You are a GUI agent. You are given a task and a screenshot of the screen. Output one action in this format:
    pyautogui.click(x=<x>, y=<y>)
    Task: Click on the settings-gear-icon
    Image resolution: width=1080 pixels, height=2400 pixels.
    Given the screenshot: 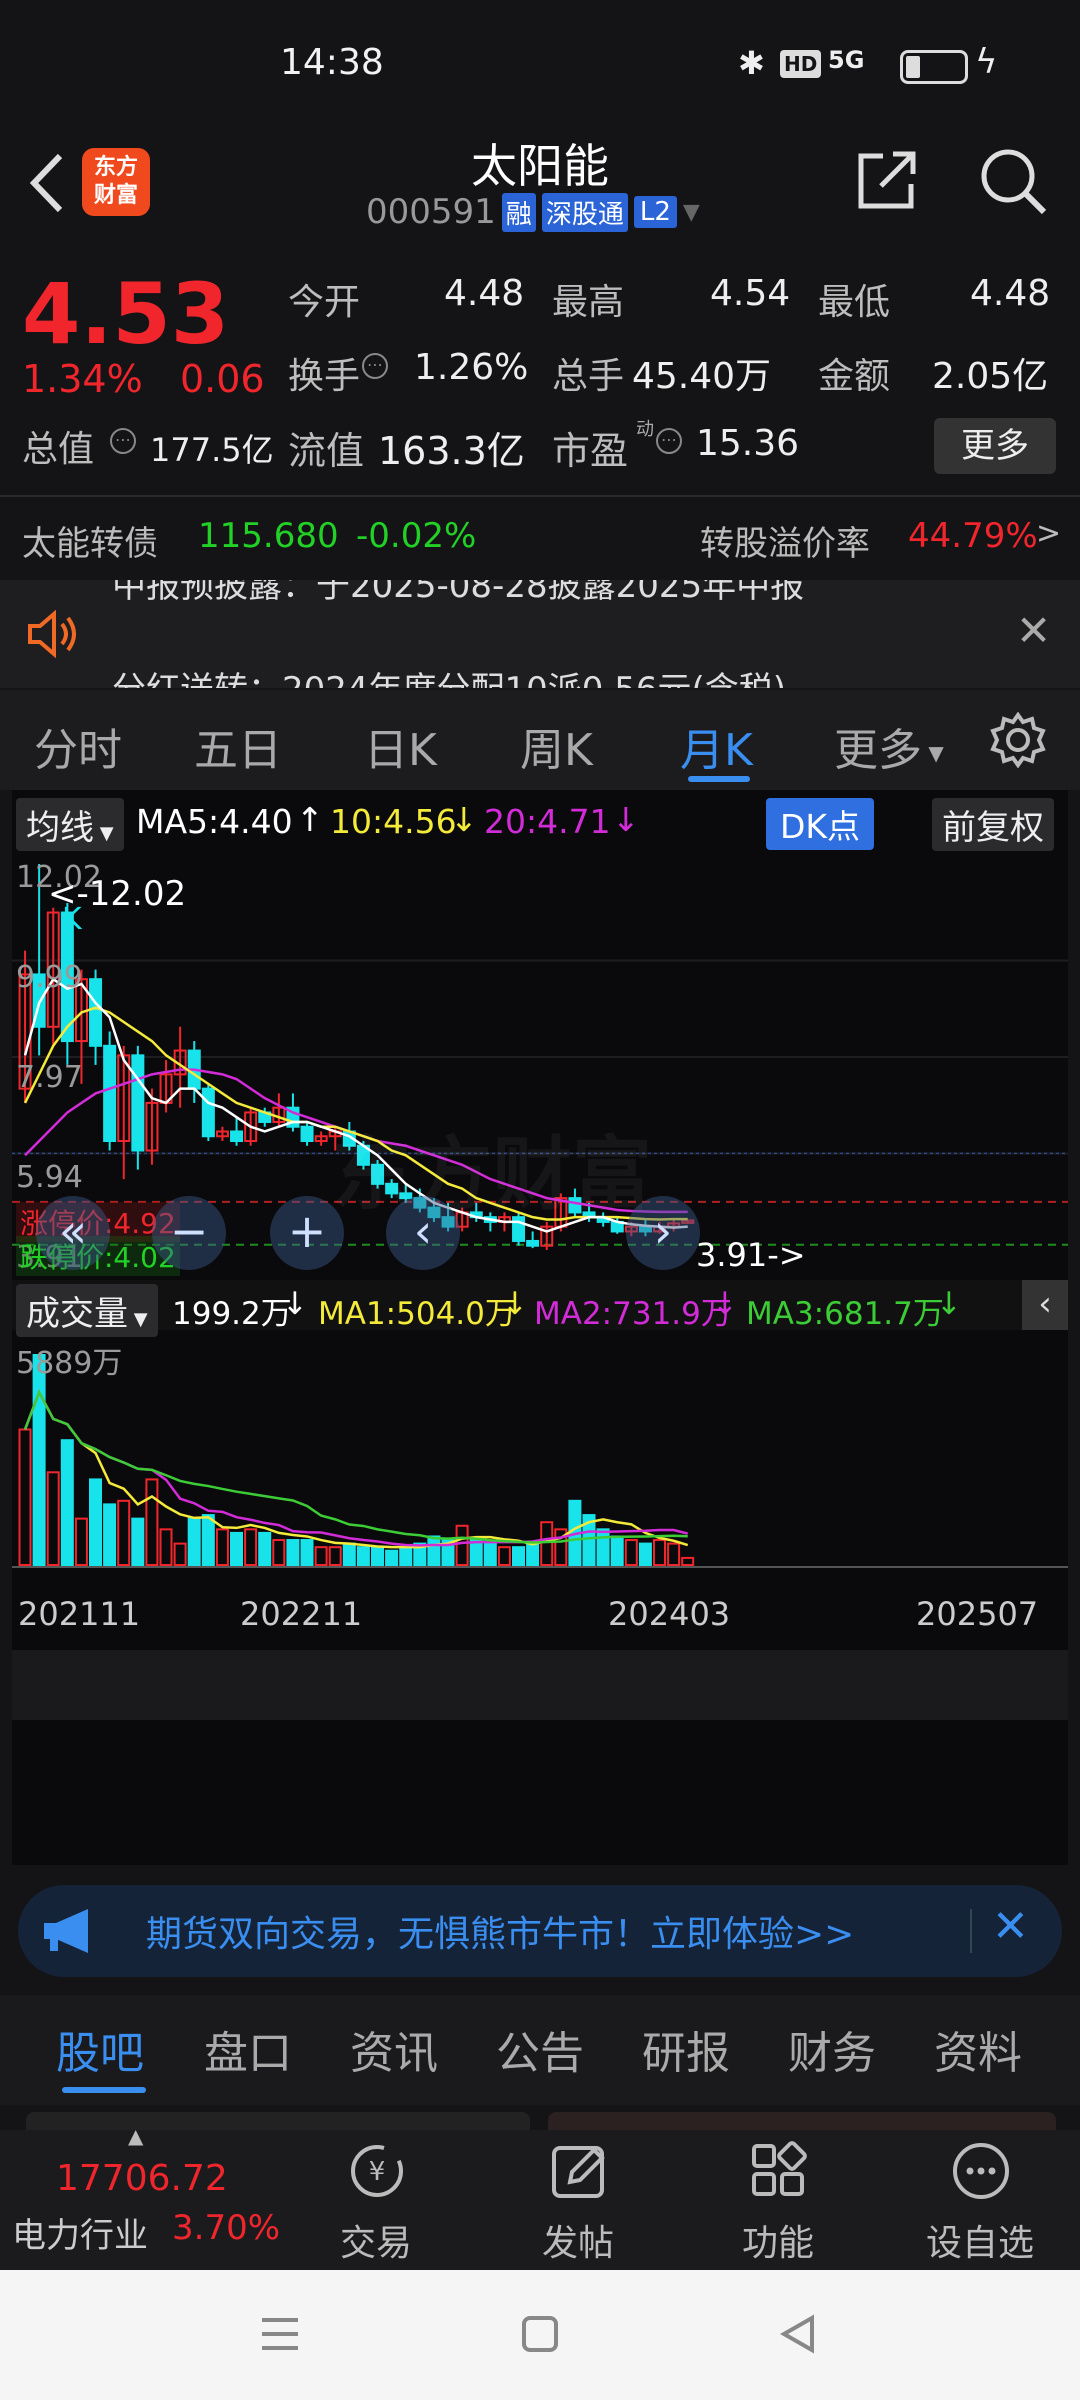 What is the action you would take?
    pyautogui.click(x=1018, y=740)
    